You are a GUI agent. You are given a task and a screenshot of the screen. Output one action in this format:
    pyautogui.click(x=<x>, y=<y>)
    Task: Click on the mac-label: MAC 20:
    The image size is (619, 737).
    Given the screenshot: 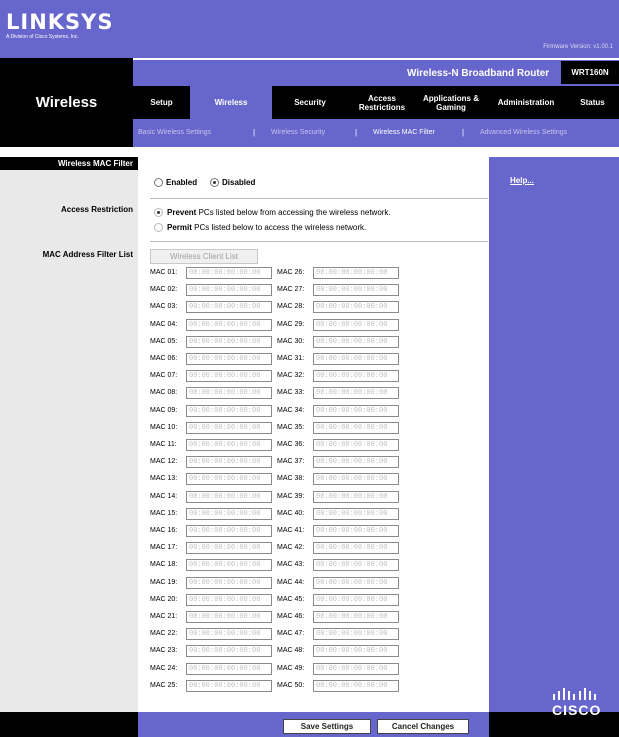 What is the action you would take?
    pyautogui.click(x=164, y=599)
    